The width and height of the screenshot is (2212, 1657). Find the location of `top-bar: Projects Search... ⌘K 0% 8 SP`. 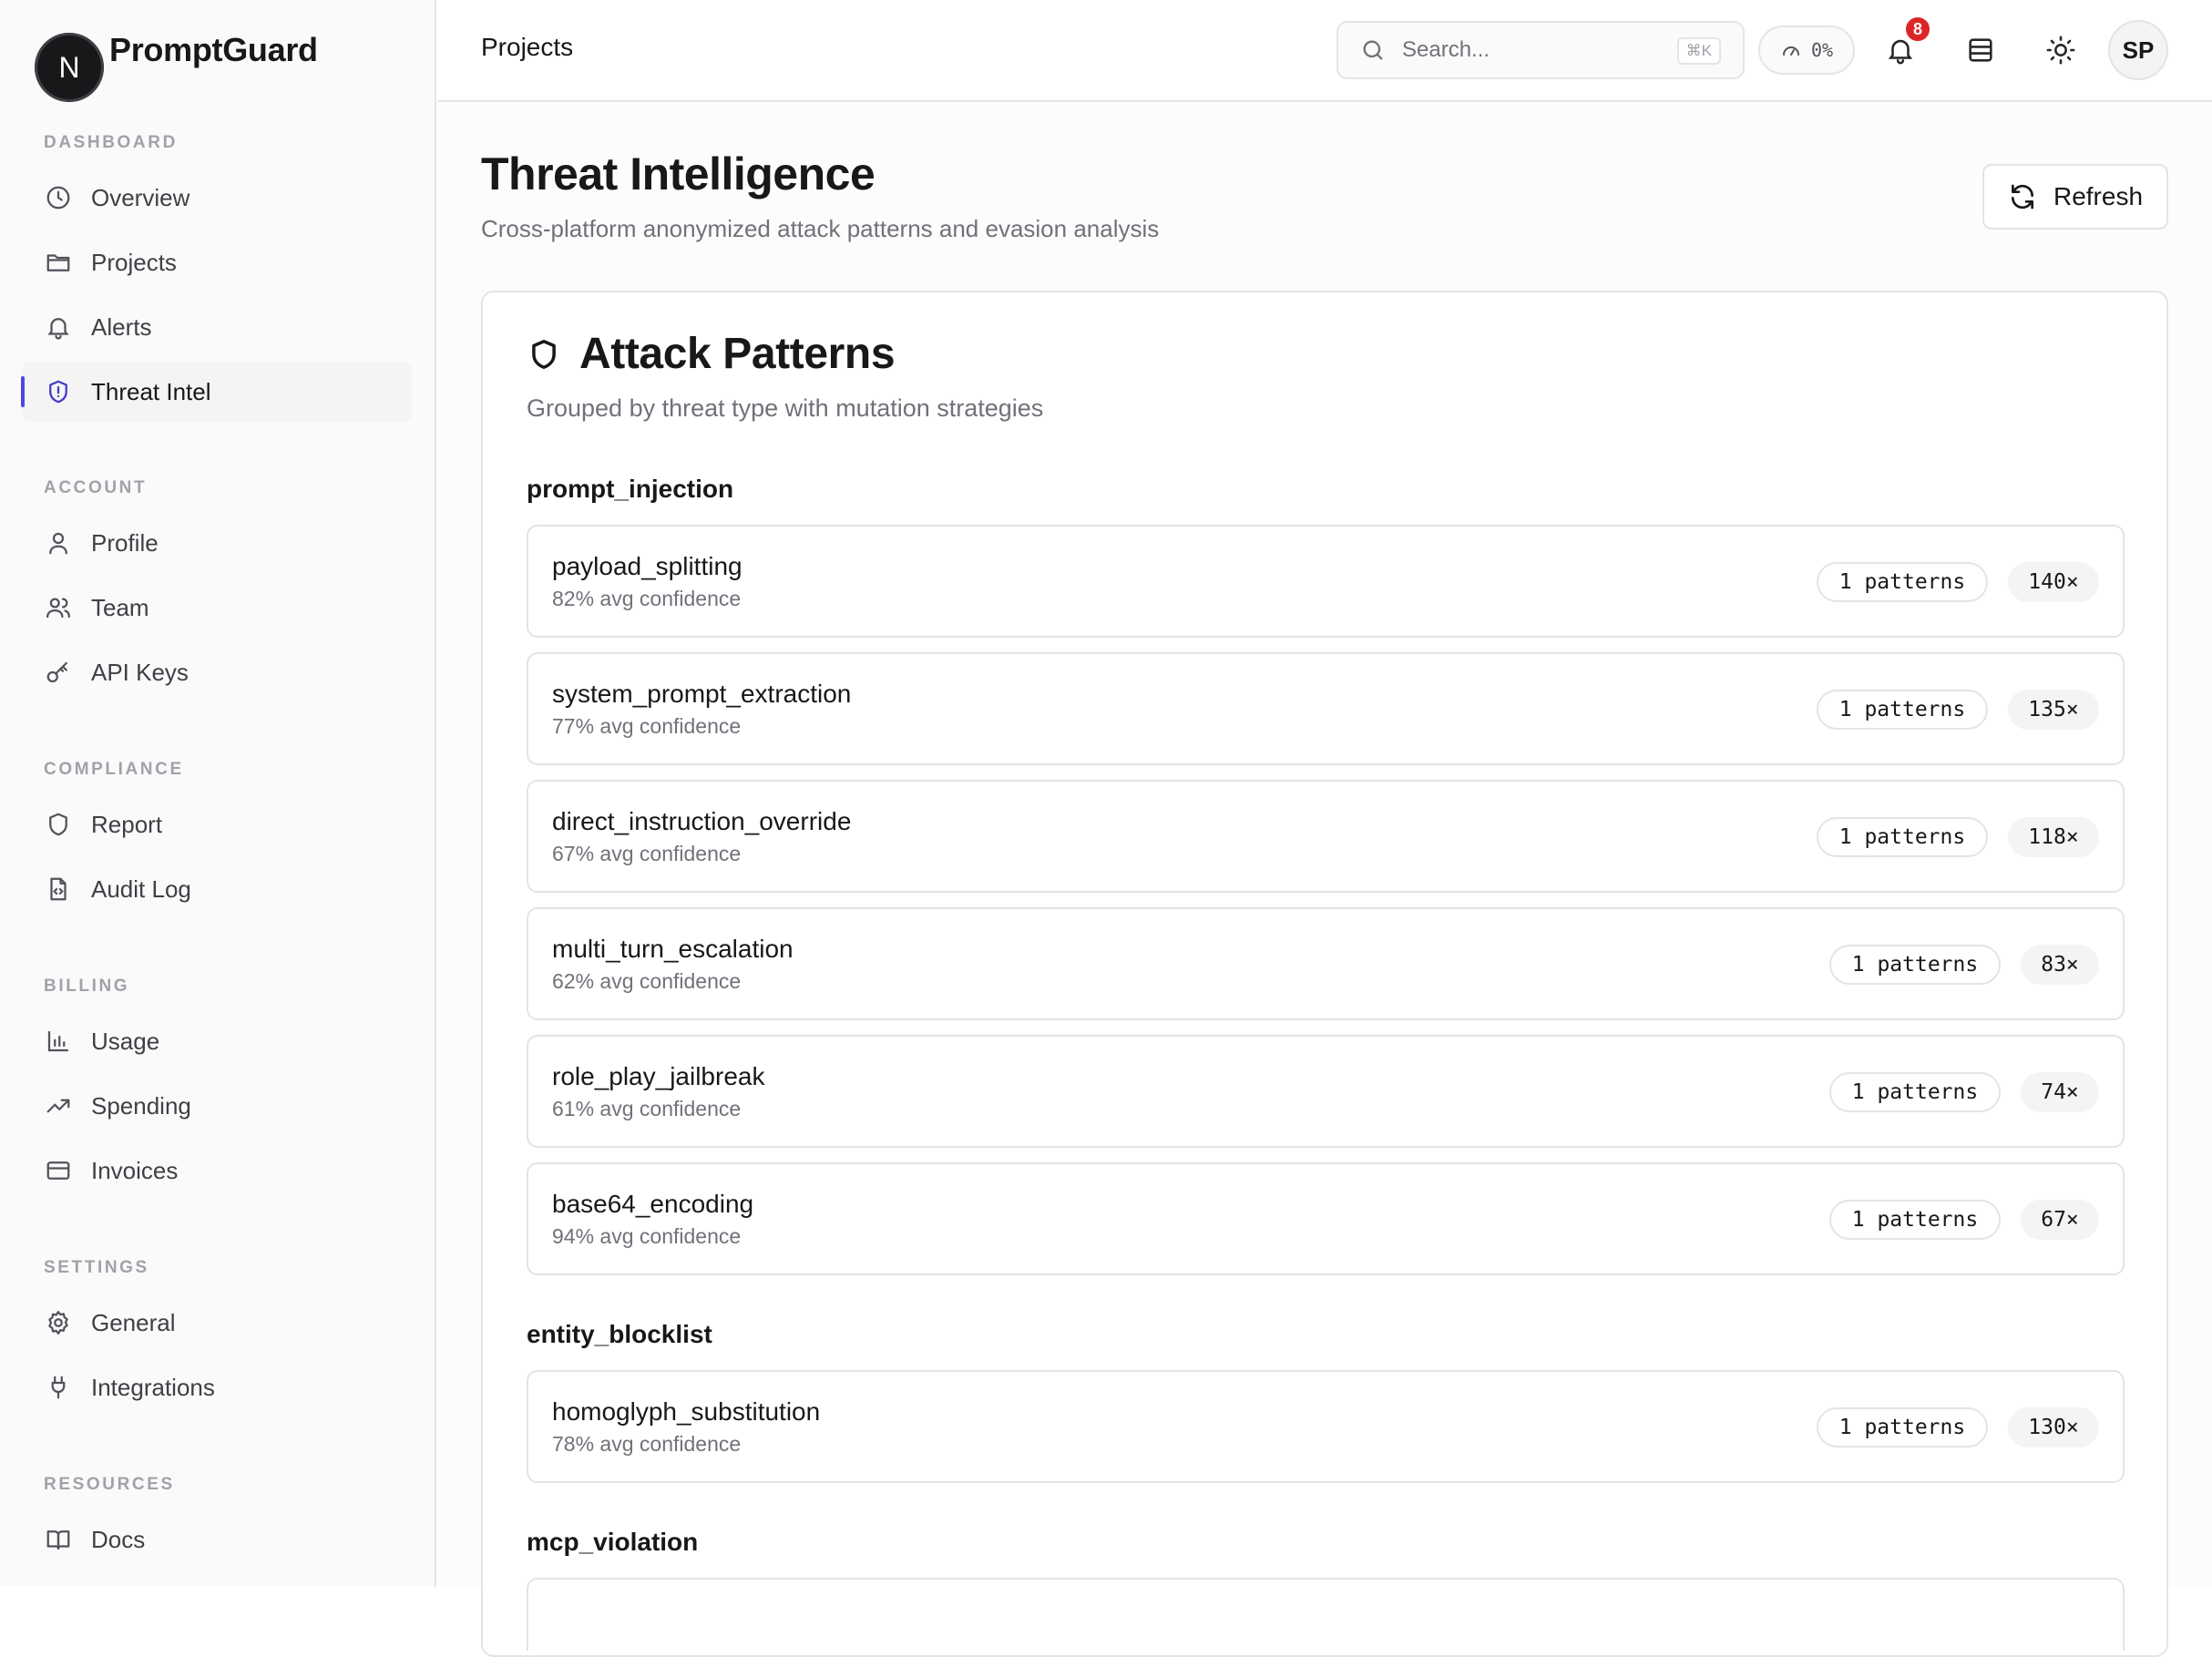

top-bar: Projects Search... ⌘K 0% 8 SP is located at coordinates (1325, 51).